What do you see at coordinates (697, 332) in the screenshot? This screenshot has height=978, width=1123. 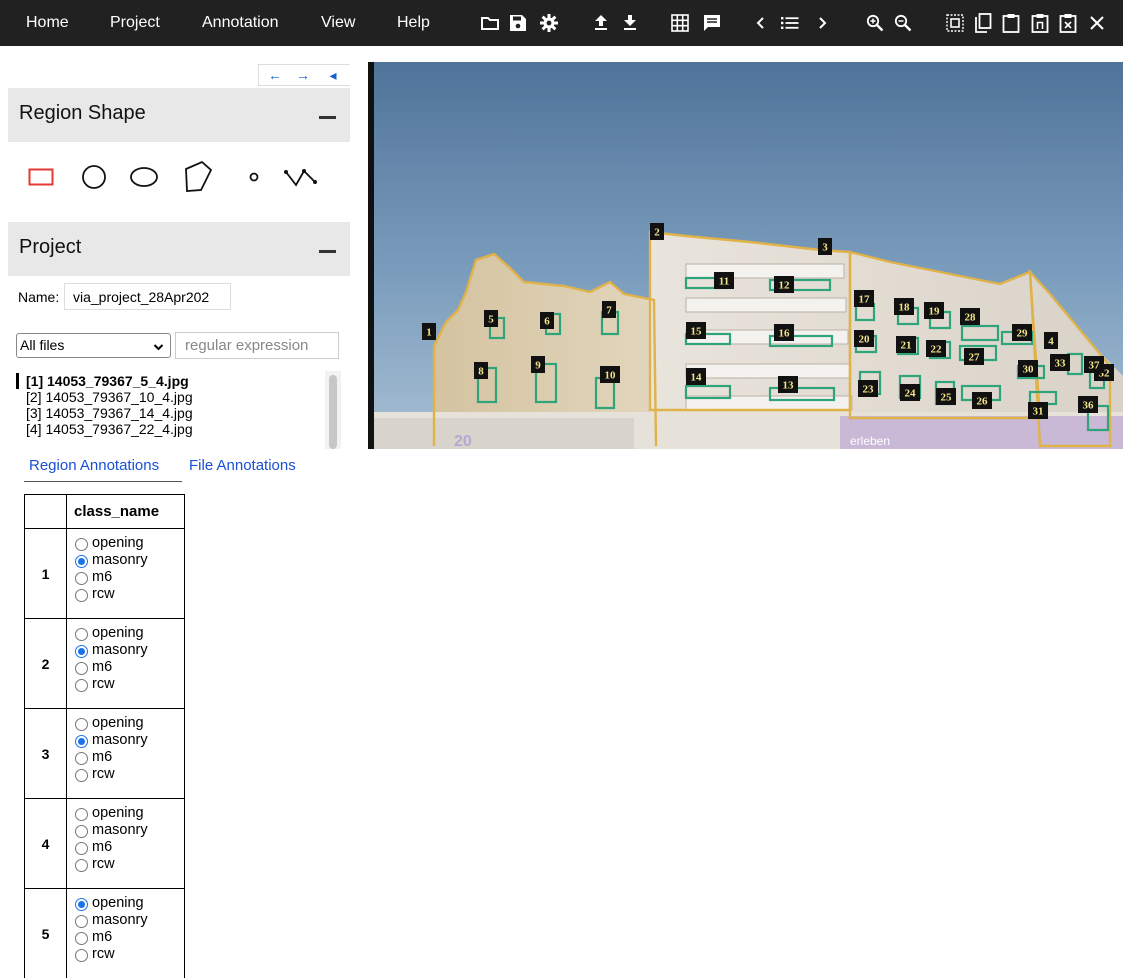 I see `region-label: 15` at bounding box center [697, 332].